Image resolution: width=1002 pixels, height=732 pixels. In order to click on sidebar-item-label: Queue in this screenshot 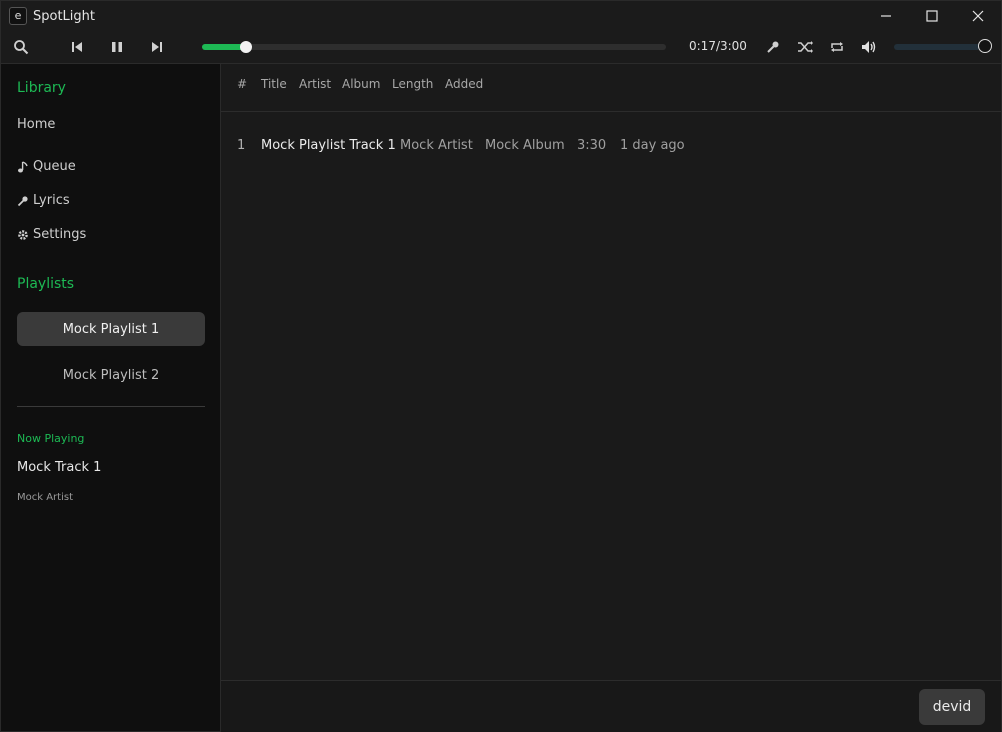, I will do `click(54, 166)`.